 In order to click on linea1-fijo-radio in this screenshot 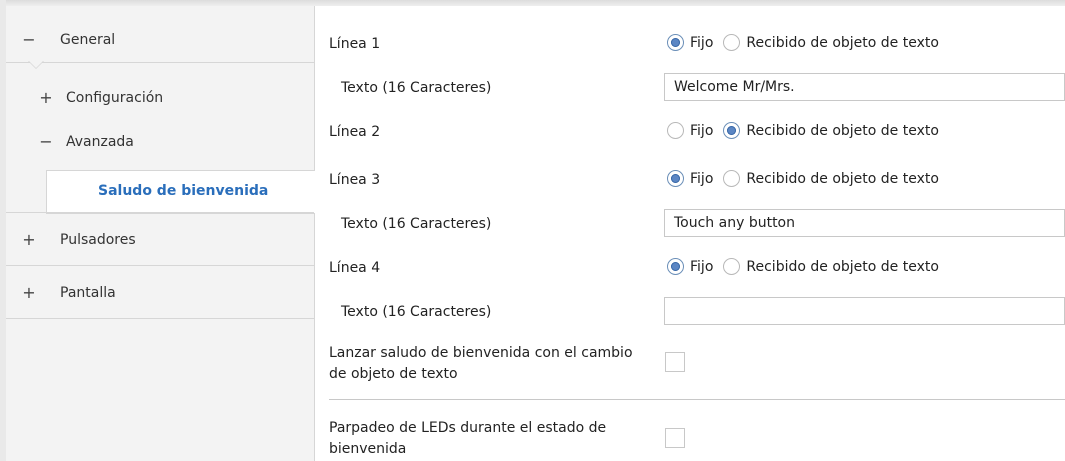, I will do `click(675, 42)`.